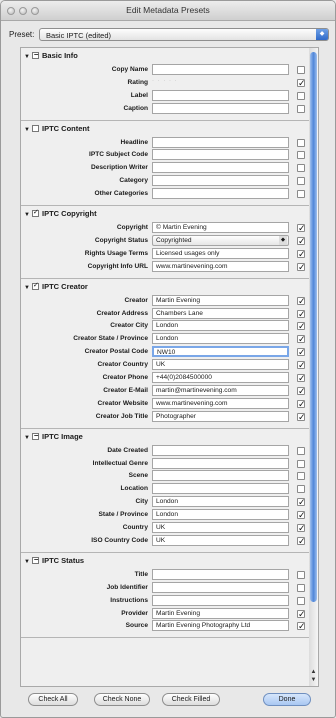 Image resolution: width=336 pixels, height=718 pixels. What do you see at coordinates (220, 228) in the screenshot?
I see `field-input: © Martin Evening` at bounding box center [220, 228].